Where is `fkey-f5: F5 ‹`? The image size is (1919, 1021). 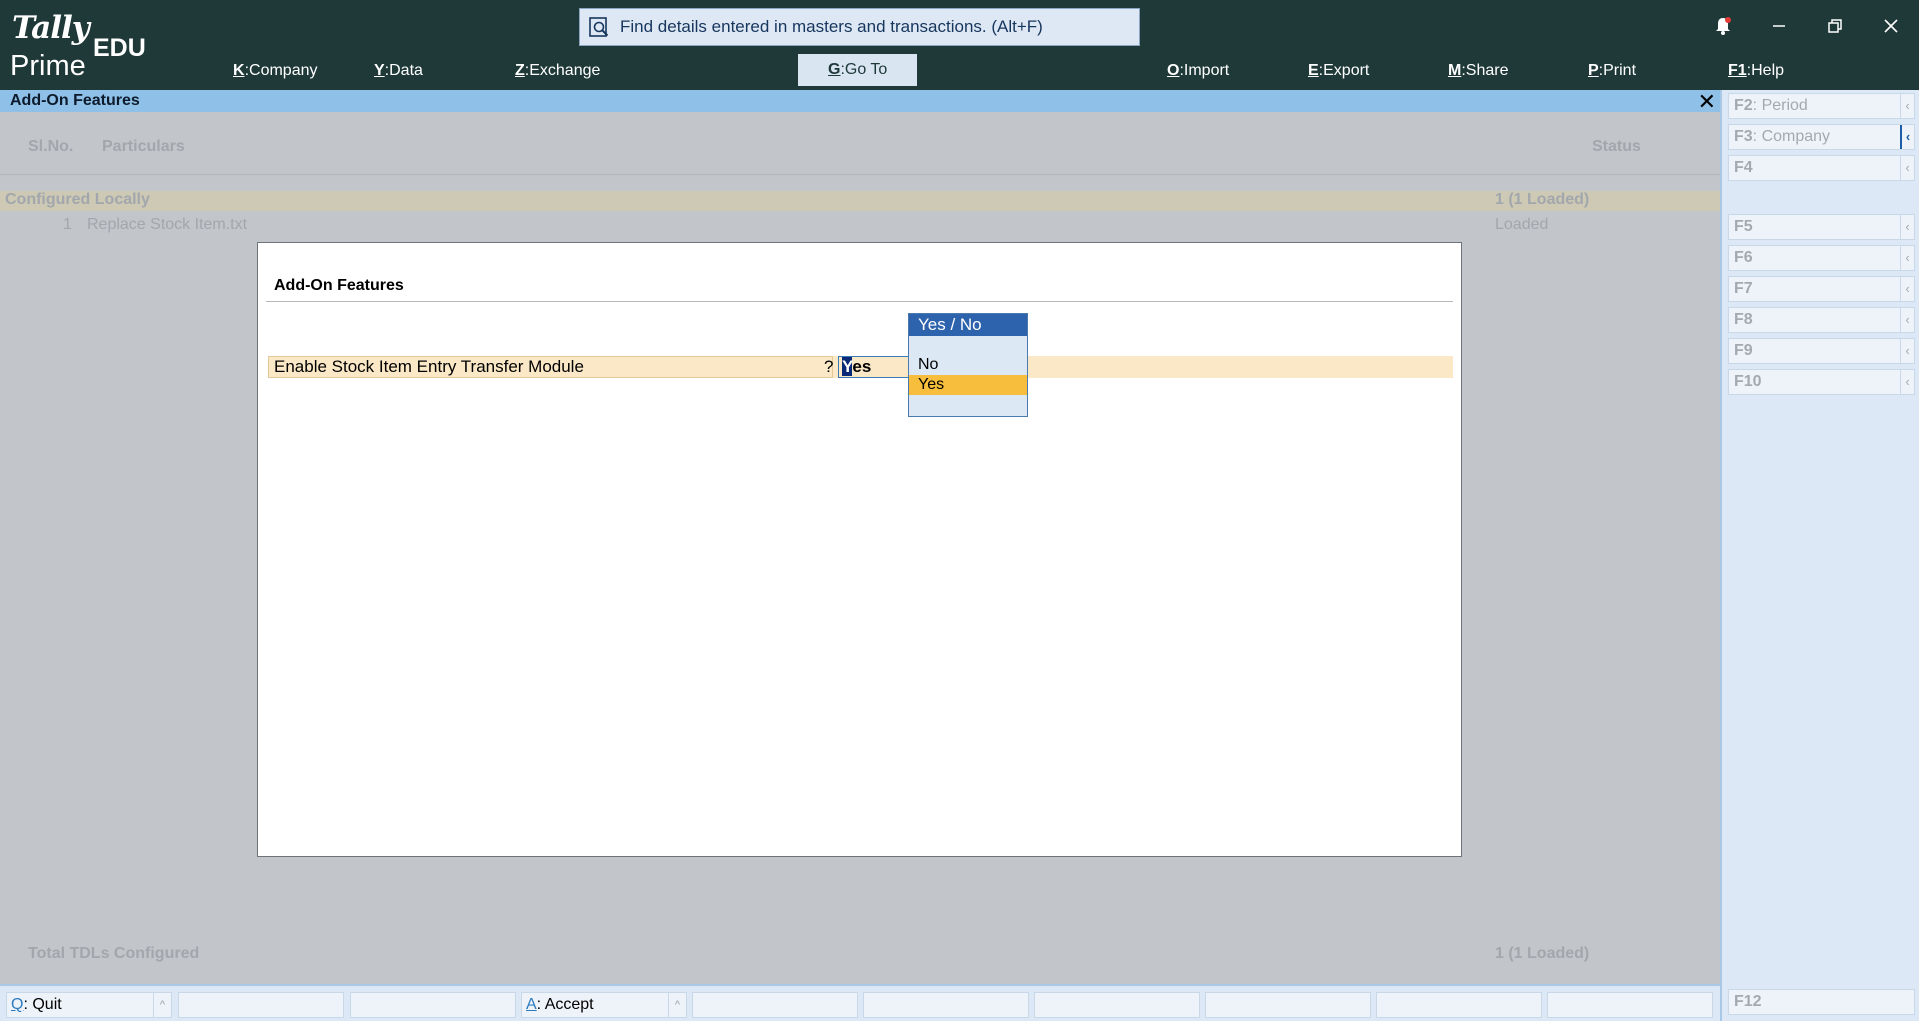 fkey-f5: F5 ‹ is located at coordinates (1821, 227).